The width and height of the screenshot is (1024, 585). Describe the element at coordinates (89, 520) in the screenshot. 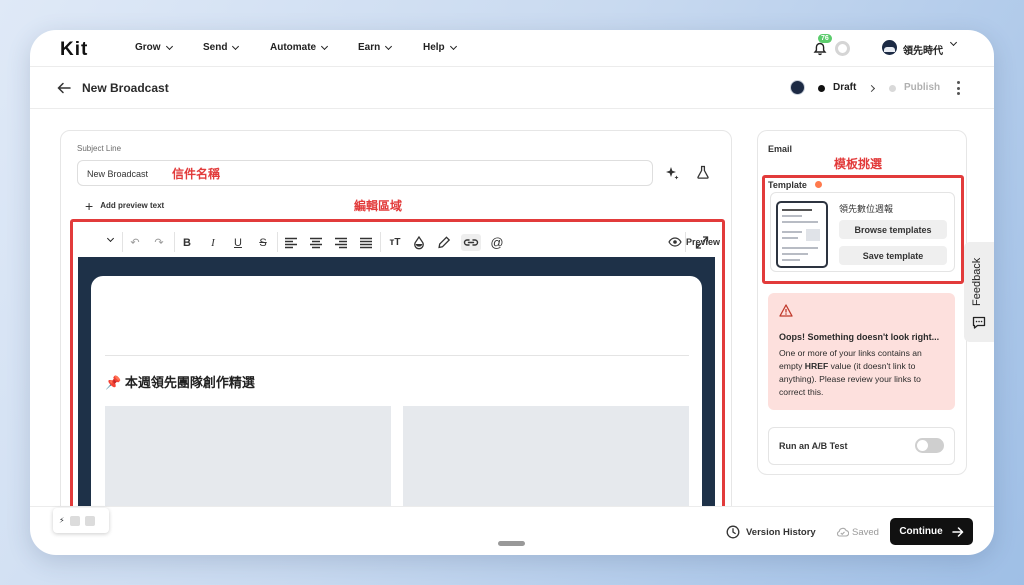

I see `tool-icon` at that location.